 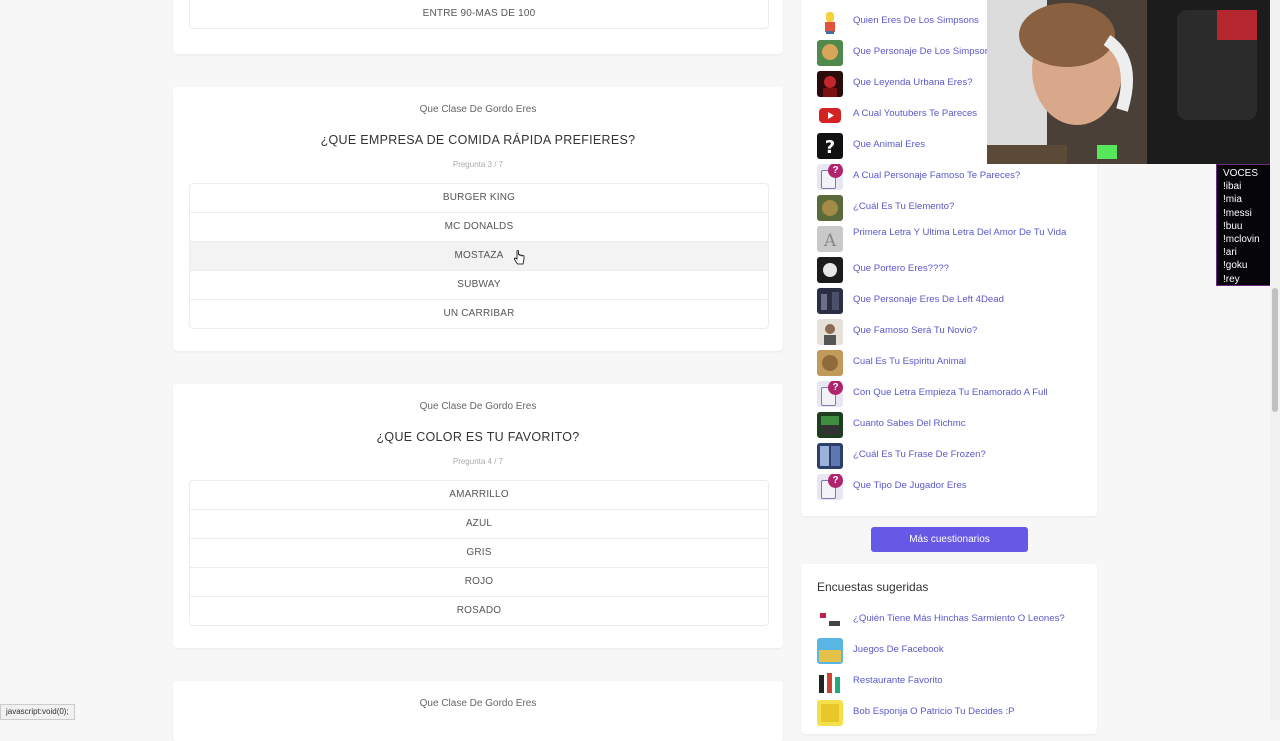 I want to click on status-bar-url: javascript:void(0);, so click(x=37, y=712).